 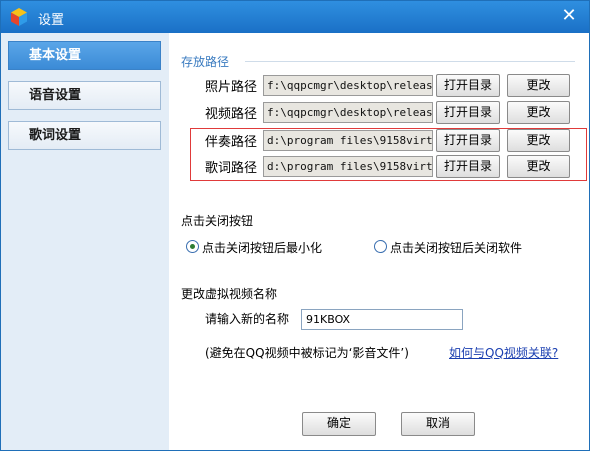 What do you see at coordinates (247, 319) in the screenshot?
I see `new-name-label: 请输入新的名称` at bounding box center [247, 319].